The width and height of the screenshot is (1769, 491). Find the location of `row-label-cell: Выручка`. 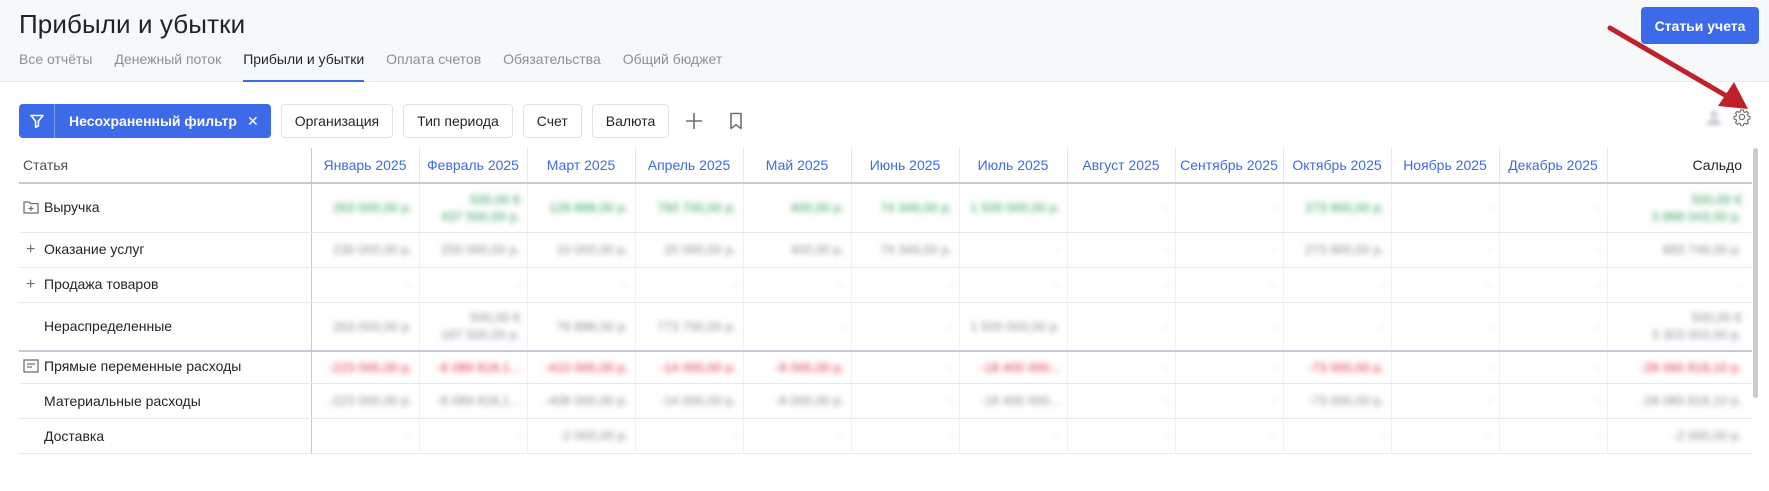

row-label-cell: Выручка is located at coordinates (165, 208).